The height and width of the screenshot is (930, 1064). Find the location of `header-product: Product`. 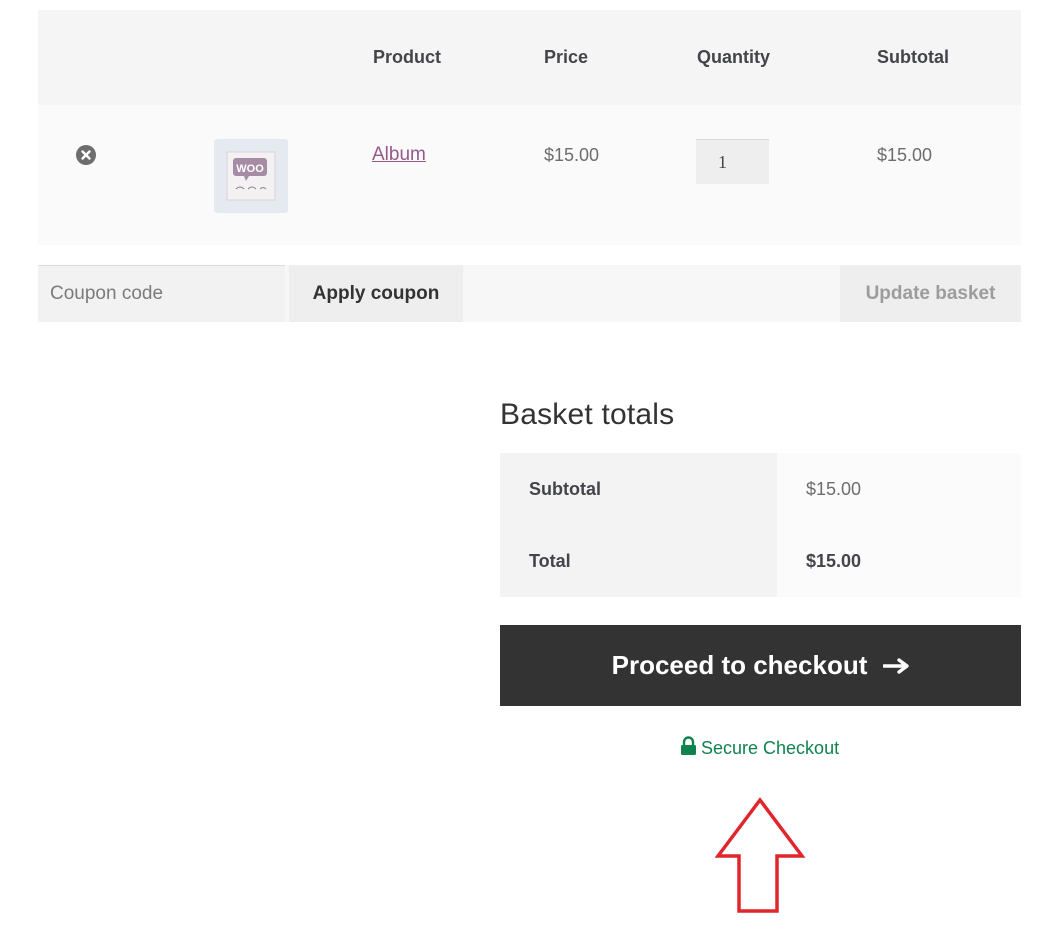

header-product: Product is located at coordinates (407, 57).